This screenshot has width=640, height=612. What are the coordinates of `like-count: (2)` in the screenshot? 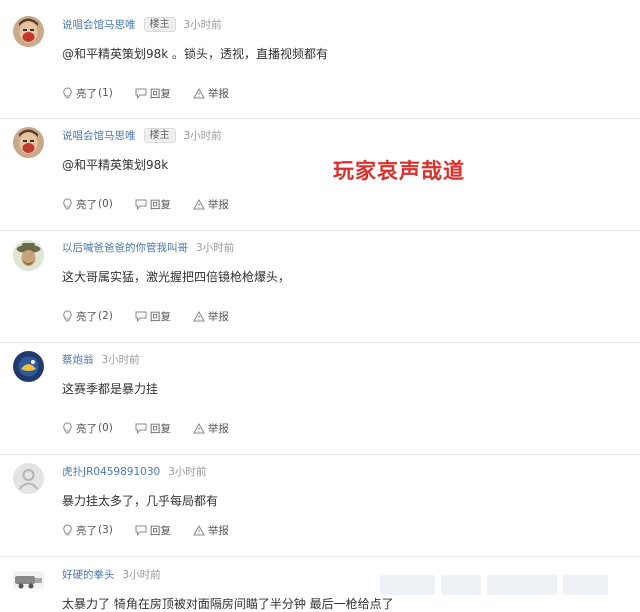 It's located at (105, 316).